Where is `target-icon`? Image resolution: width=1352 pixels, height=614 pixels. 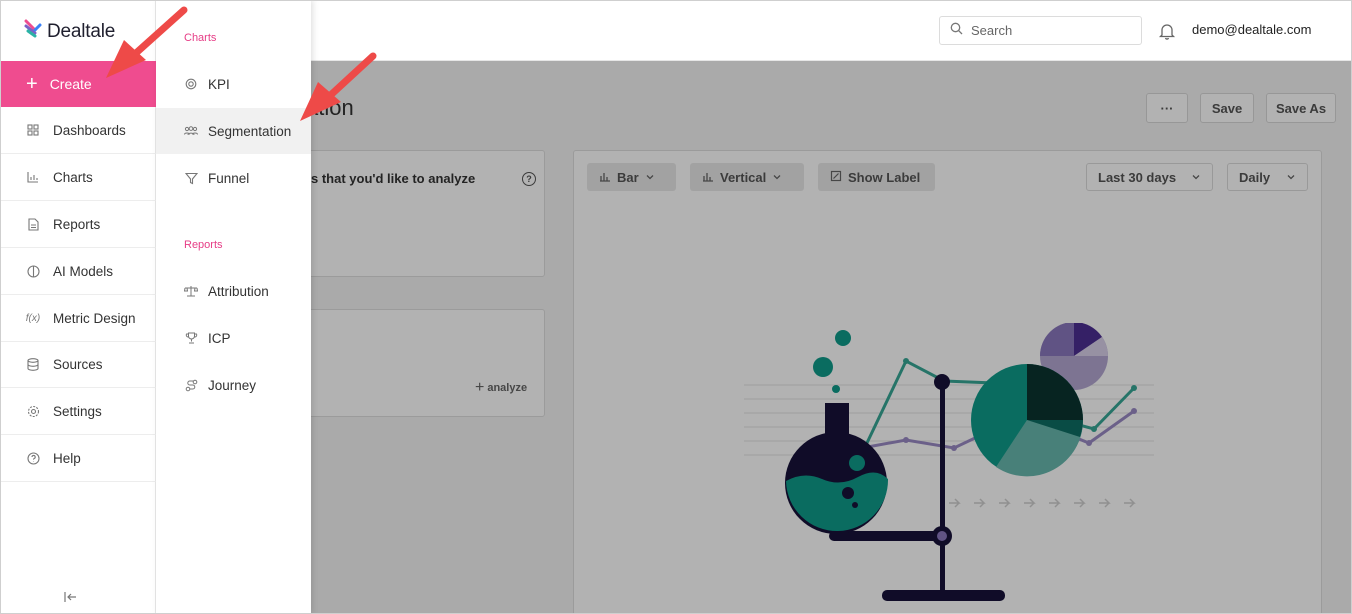 target-icon is located at coordinates (191, 84).